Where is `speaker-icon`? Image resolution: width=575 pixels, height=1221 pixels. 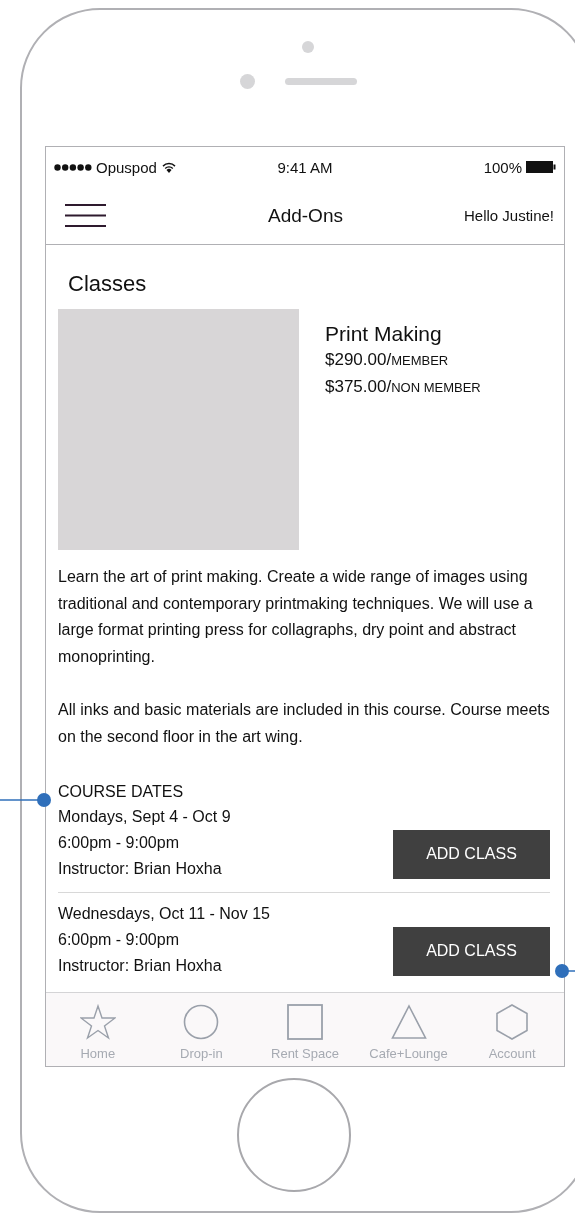 speaker-icon is located at coordinates (321, 81).